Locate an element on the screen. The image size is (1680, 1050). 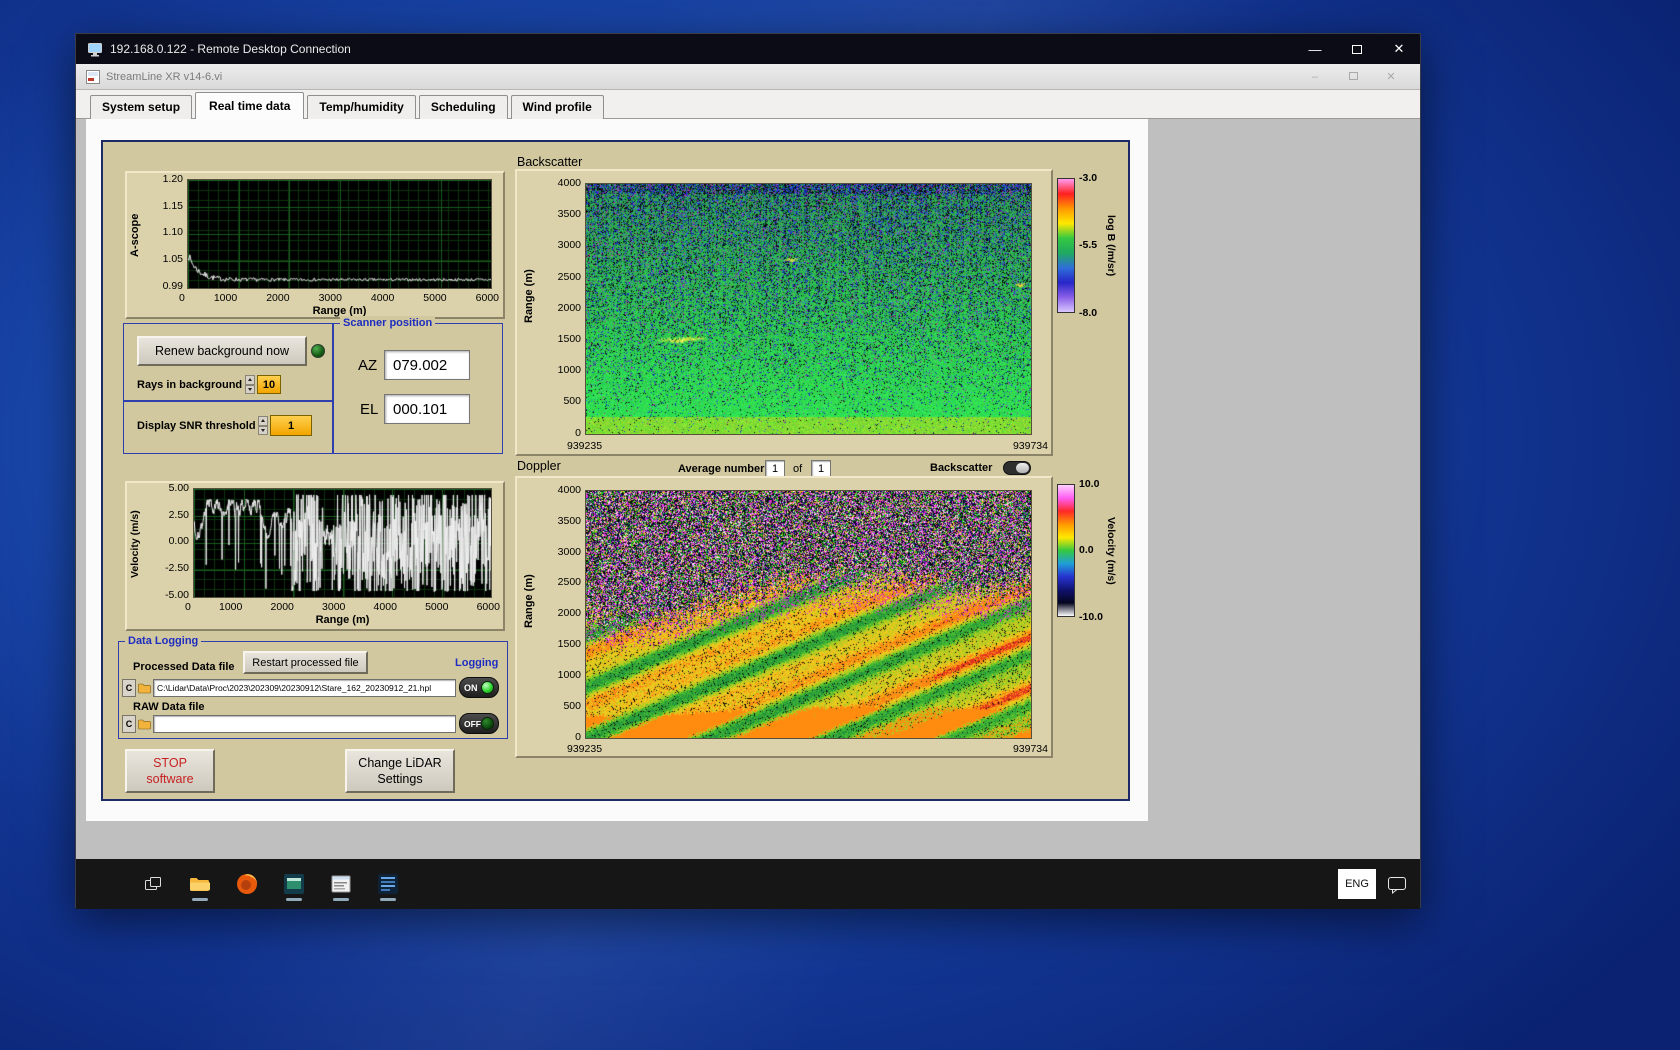
labview-vi-icon is located at coordinates (93, 76).